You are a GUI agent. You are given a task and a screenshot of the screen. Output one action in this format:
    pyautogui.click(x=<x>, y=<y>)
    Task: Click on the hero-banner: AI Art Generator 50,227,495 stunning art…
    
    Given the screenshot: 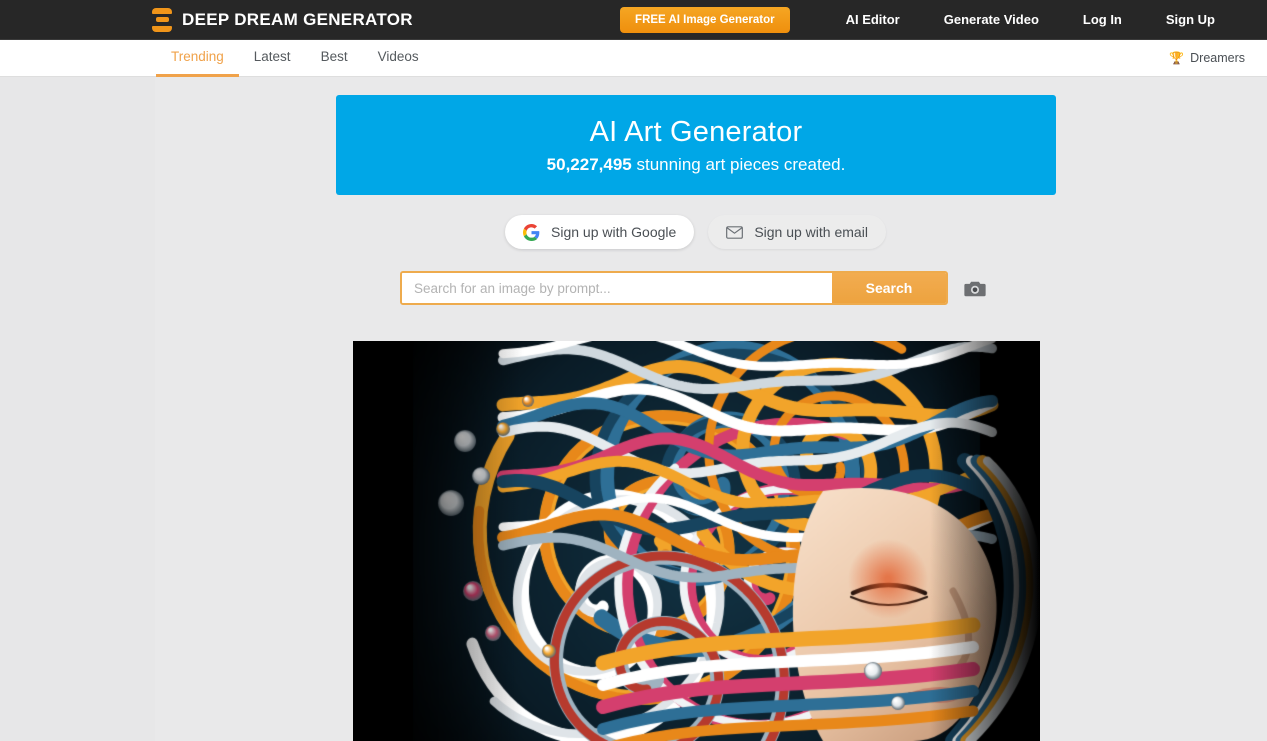 What is the action you would take?
    pyautogui.click(x=696, y=145)
    